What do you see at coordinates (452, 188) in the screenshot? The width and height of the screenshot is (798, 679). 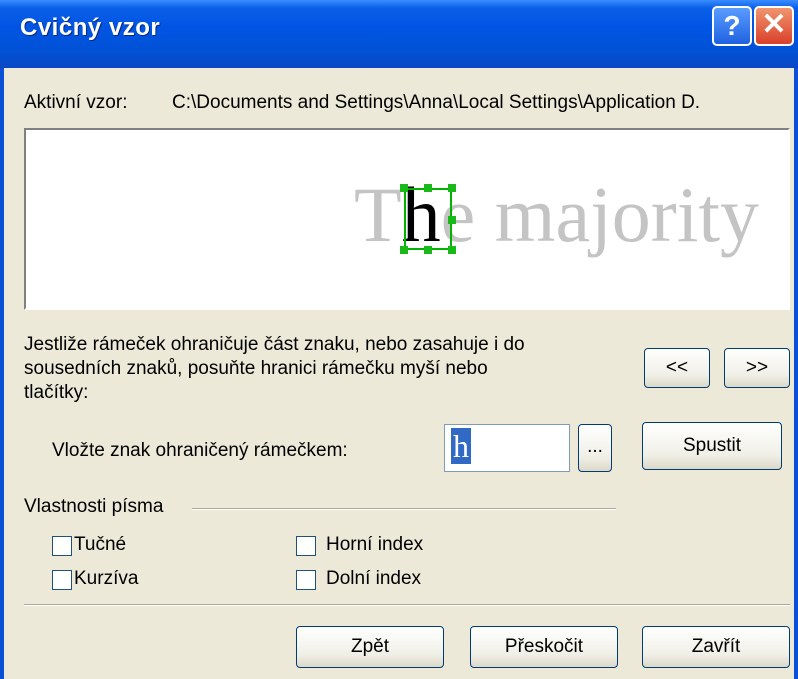 I see `resize-handle-ne` at bounding box center [452, 188].